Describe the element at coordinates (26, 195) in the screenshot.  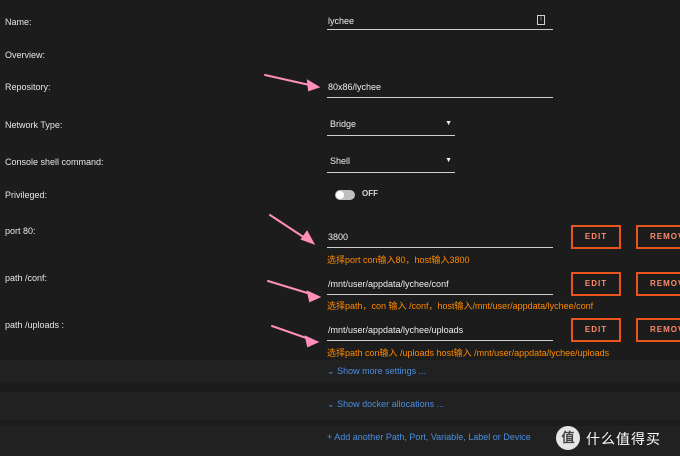
I see `label-privileged: Privileged:` at that location.